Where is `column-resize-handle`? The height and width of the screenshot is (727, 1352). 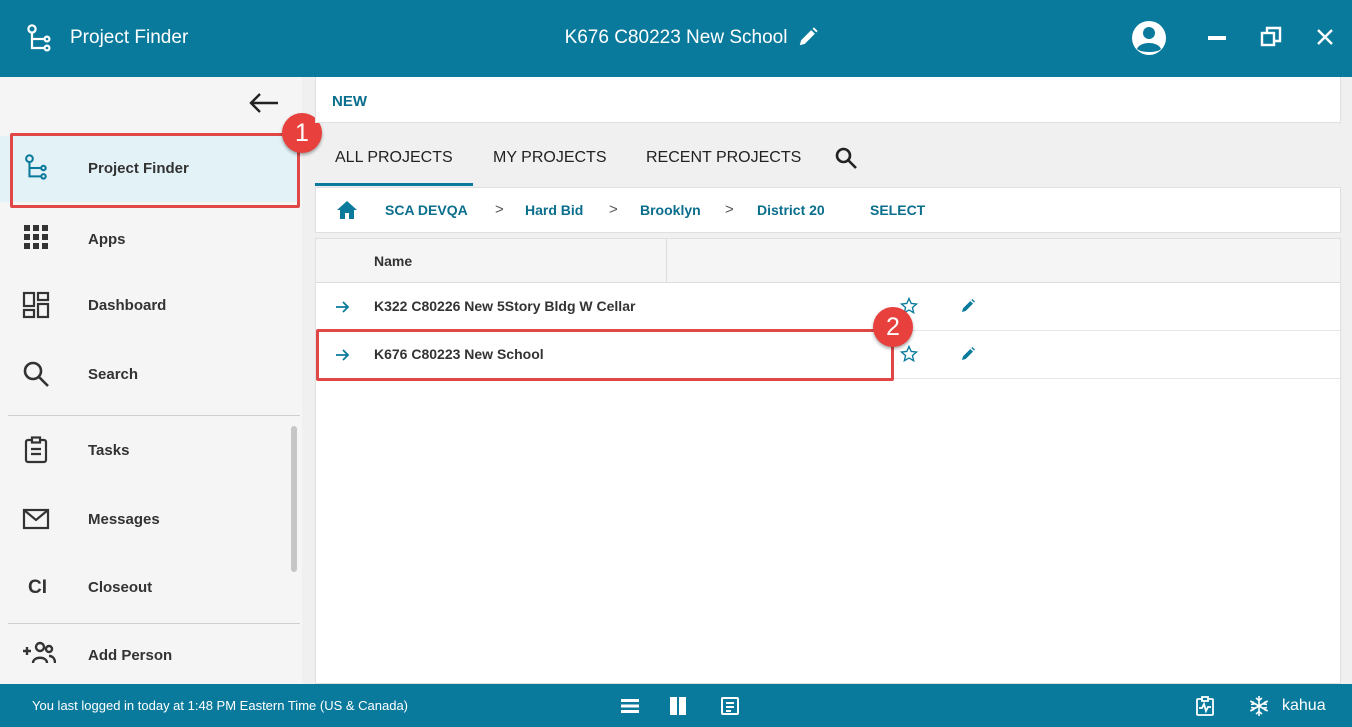
column-resize-handle is located at coordinates (666, 261).